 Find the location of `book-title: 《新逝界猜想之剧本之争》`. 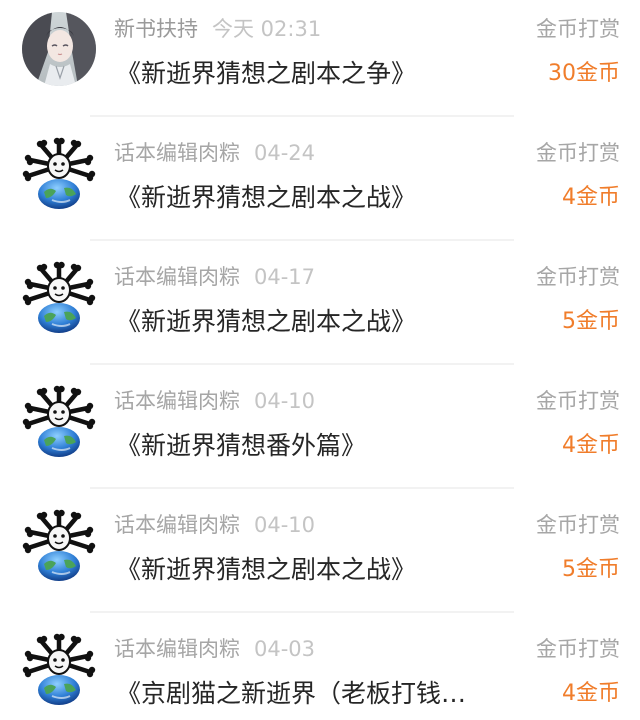

book-title: 《新逝界猜想之剧本之争》 is located at coordinates (316, 74).